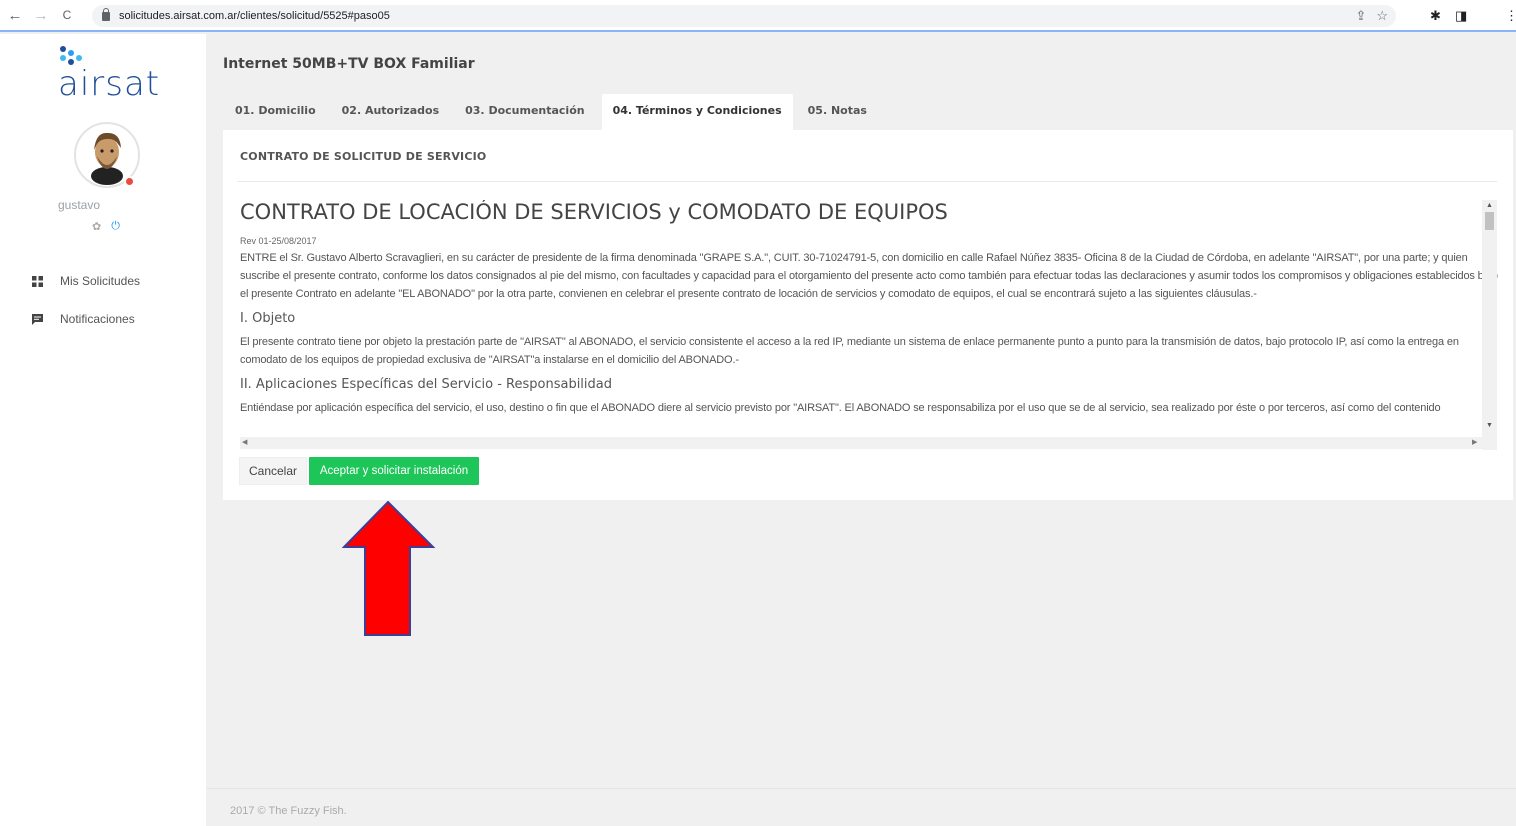 The image size is (1516, 826). What do you see at coordinates (363, 156) in the screenshot?
I see `card-title: CONTRATO DE SOLICITUD DE SERVICIO` at bounding box center [363, 156].